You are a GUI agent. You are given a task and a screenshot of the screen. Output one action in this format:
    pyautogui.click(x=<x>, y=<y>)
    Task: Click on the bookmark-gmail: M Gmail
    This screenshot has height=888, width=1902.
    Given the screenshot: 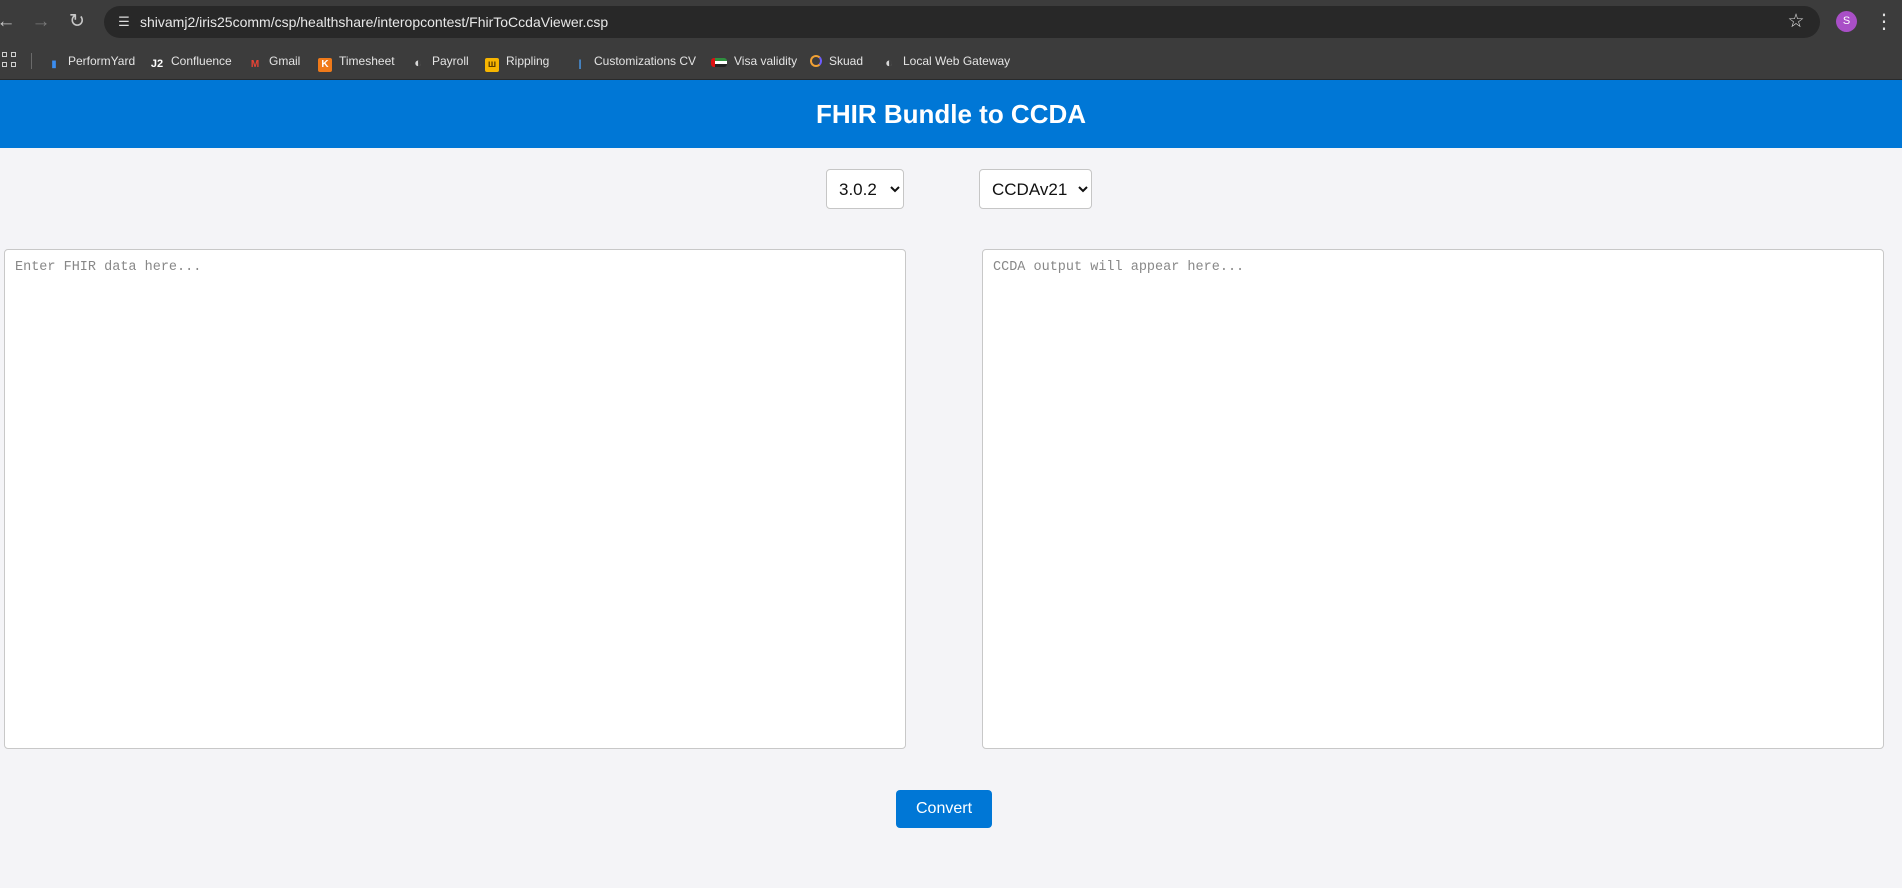 What is the action you would take?
    pyautogui.click(x=274, y=61)
    